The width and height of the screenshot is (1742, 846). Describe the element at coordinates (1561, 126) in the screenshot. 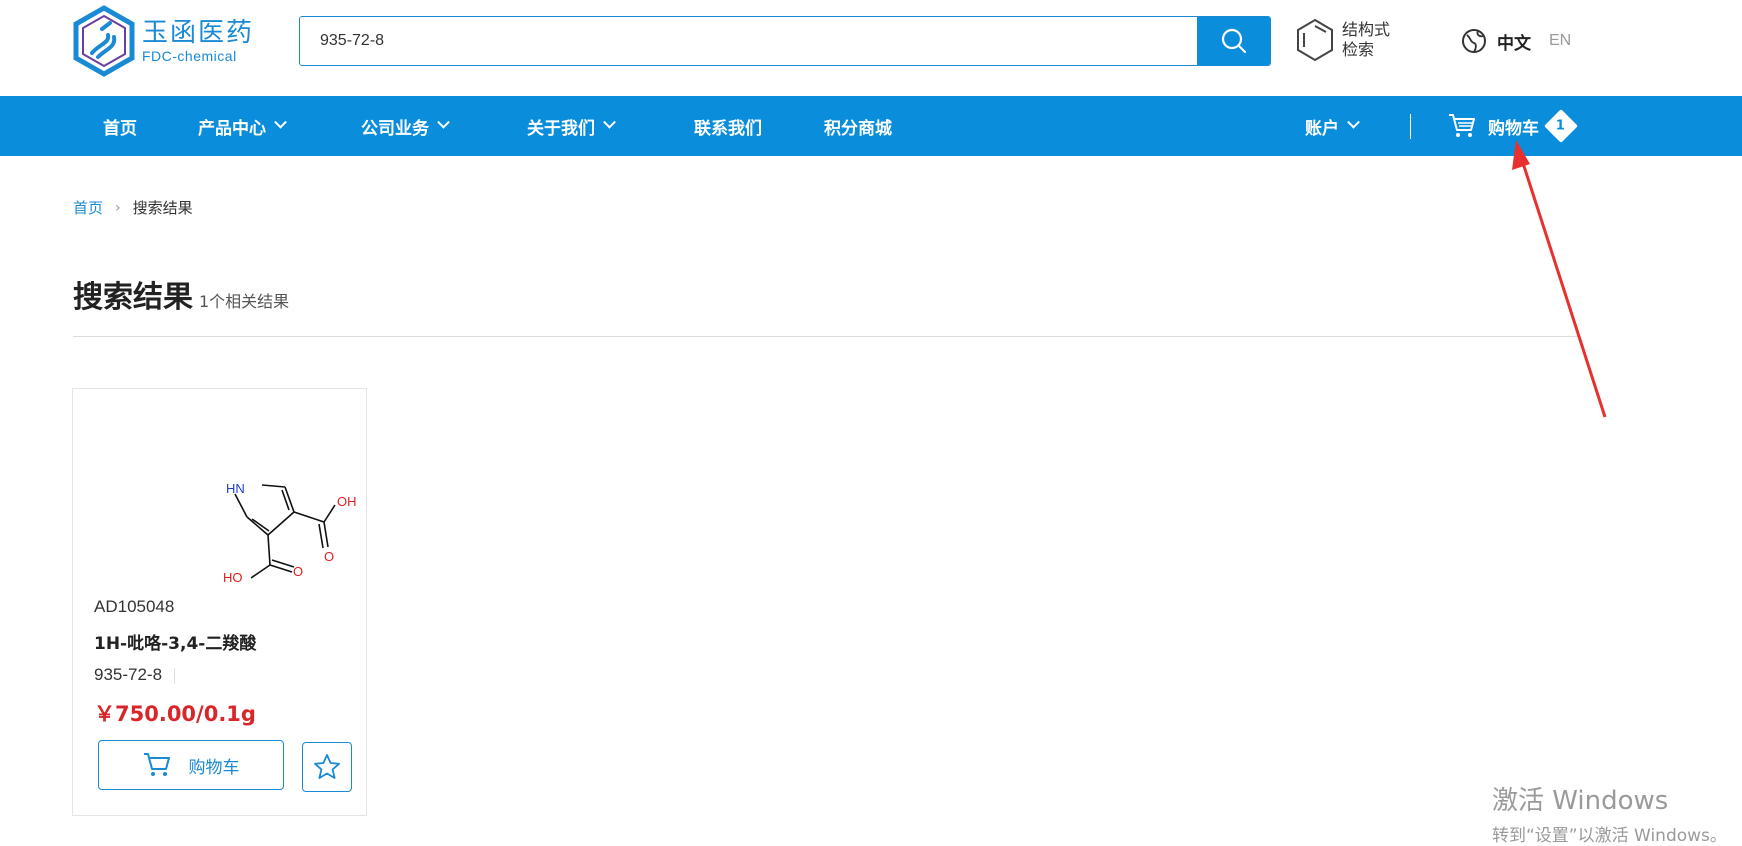

I see `cart-count-badge: 1` at that location.